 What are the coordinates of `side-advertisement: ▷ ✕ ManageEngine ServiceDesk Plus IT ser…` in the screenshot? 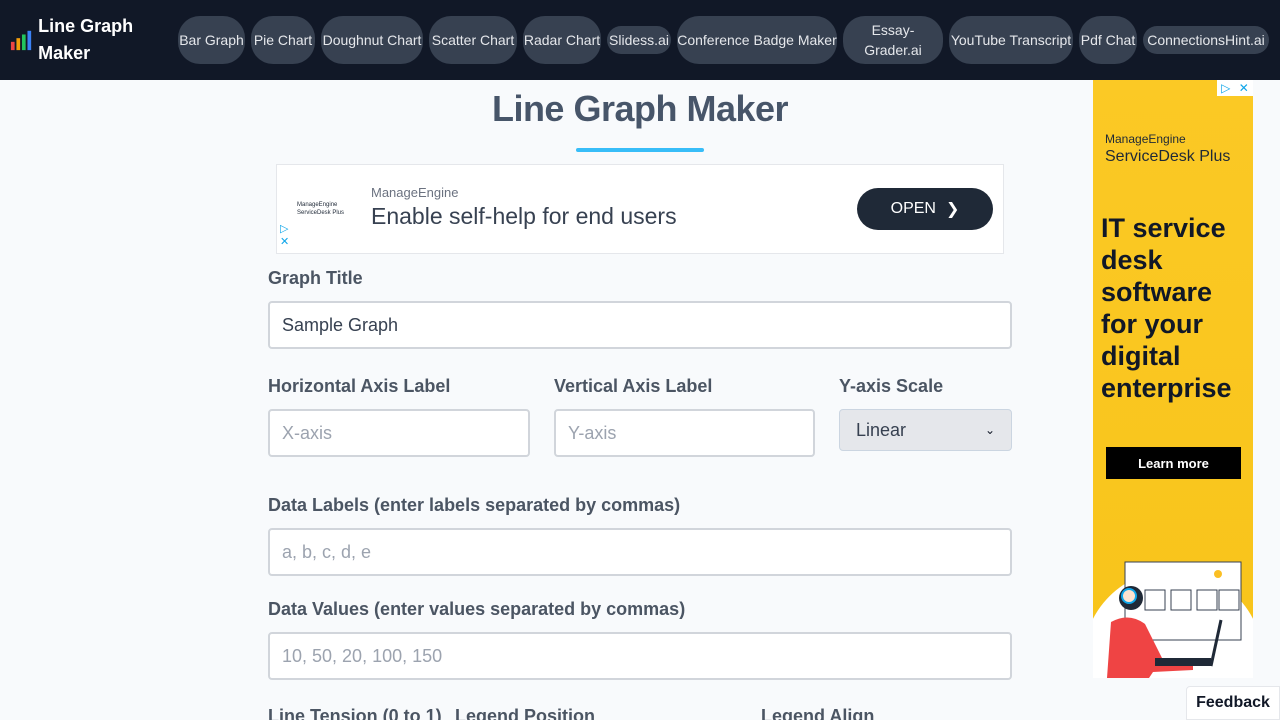 It's located at (1173, 379).